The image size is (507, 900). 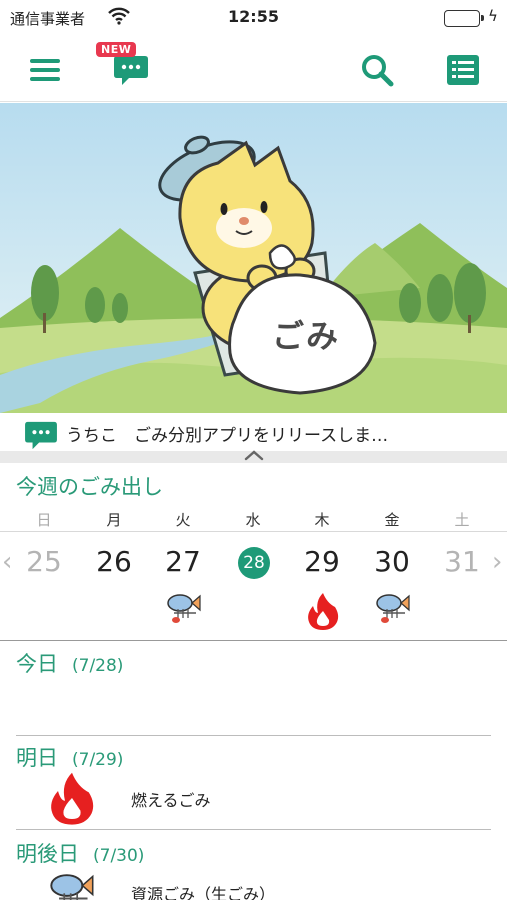 I want to click on search-button, so click(x=377, y=70).